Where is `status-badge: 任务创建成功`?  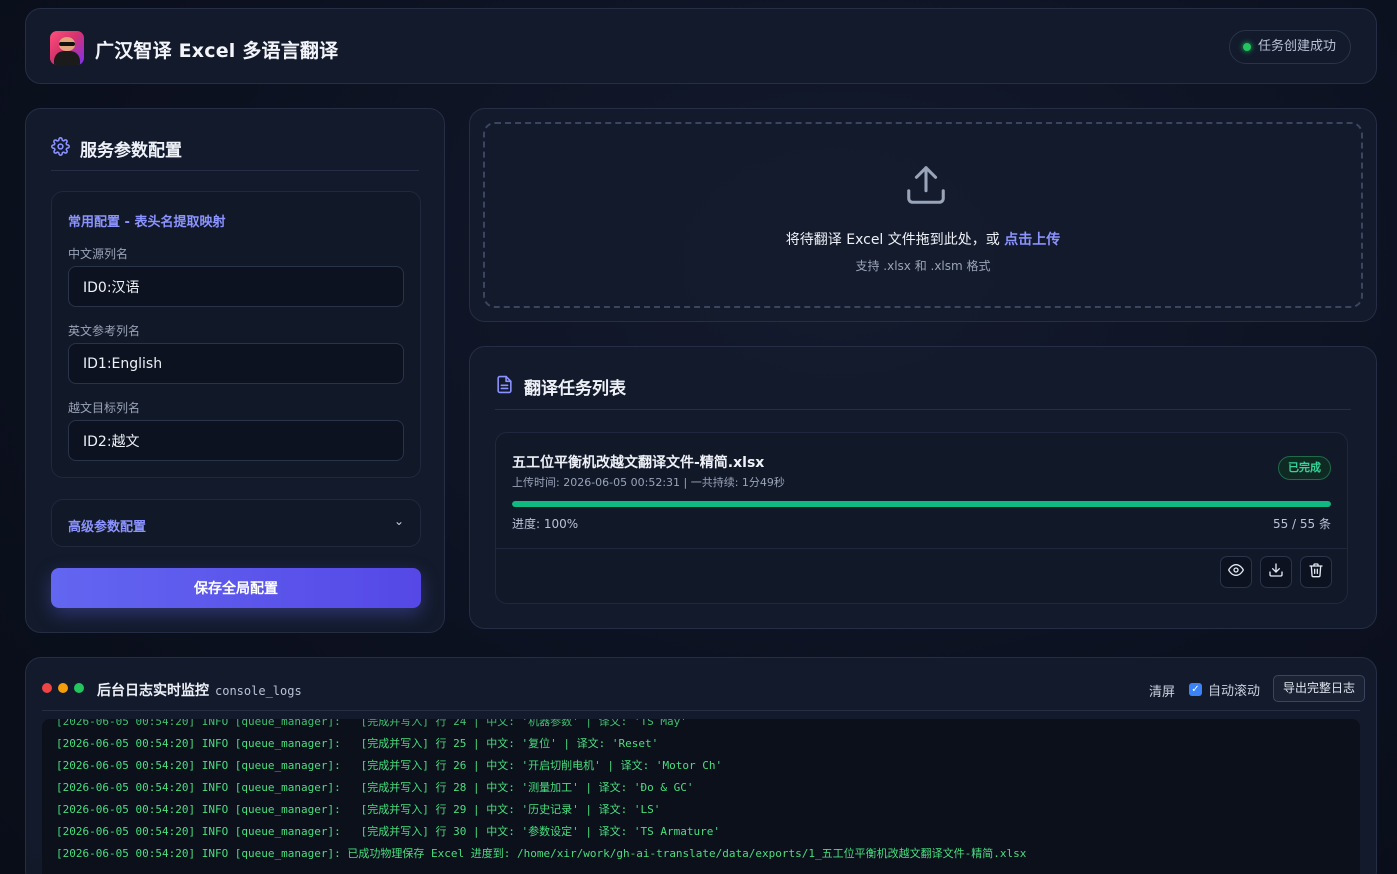 status-badge: 任务创建成功 is located at coordinates (1289, 47).